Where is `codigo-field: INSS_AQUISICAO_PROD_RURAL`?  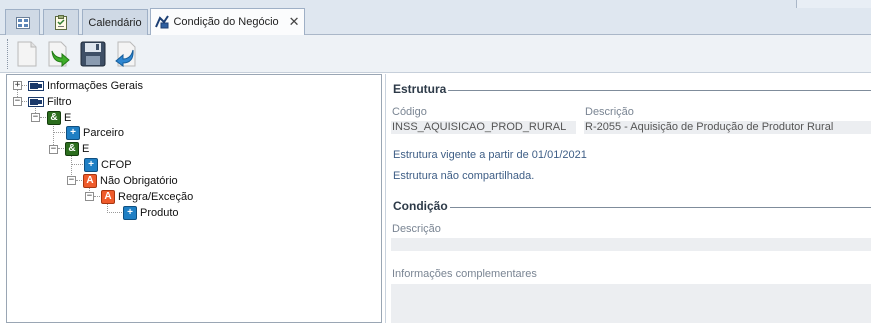 codigo-field: INSS_AQUISICAO_PROD_RURAL is located at coordinates (483, 127).